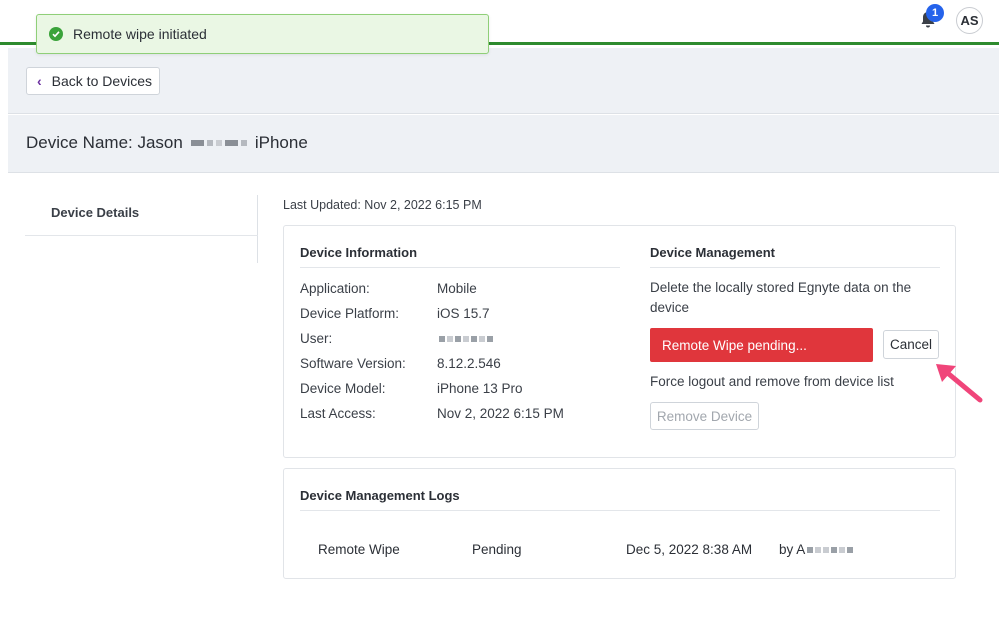 Image resolution: width=999 pixels, height=639 pixels. Describe the element at coordinates (218, 143) in the screenshot. I see `redacted-name` at that location.